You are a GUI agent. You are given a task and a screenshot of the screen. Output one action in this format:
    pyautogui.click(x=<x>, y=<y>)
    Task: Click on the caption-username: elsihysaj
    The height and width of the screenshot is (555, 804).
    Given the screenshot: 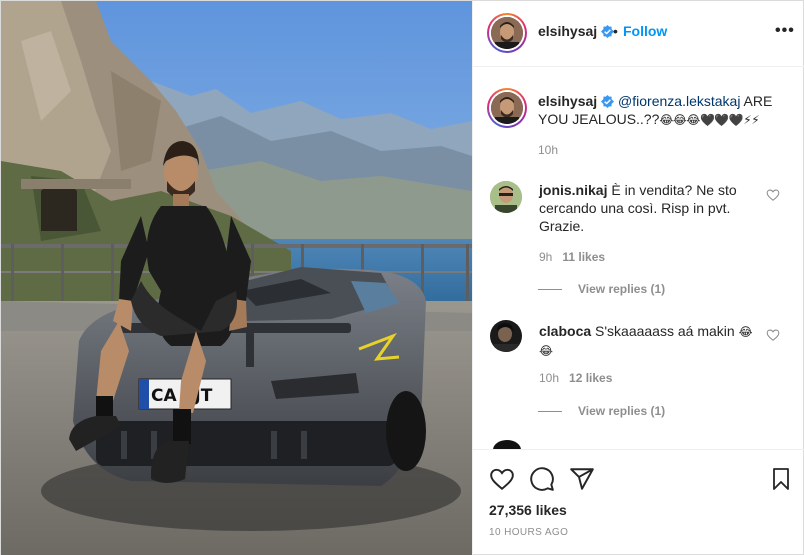 What is the action you would take?
    pyautogui.click(x=567, y=101)
    